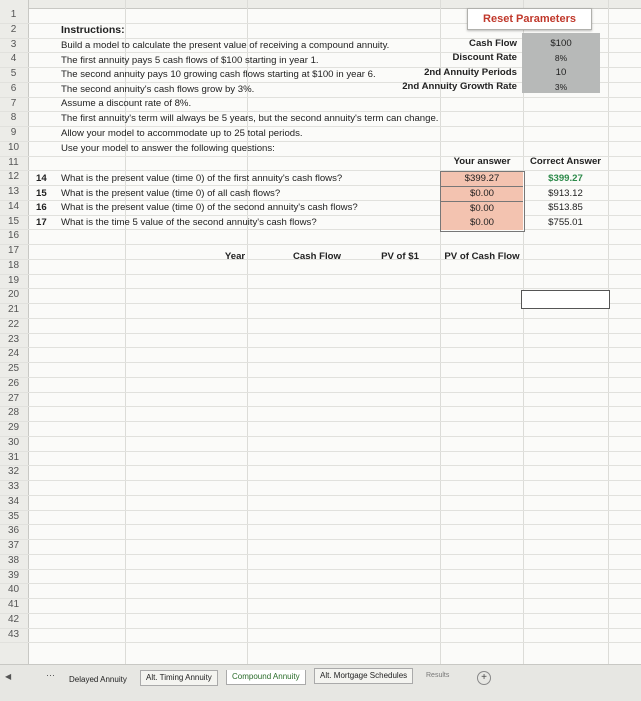 The image size is (641, 701). Describe the element at coordinates (437, 676) in the screenshot. I see `tab-results: Results` at that location.